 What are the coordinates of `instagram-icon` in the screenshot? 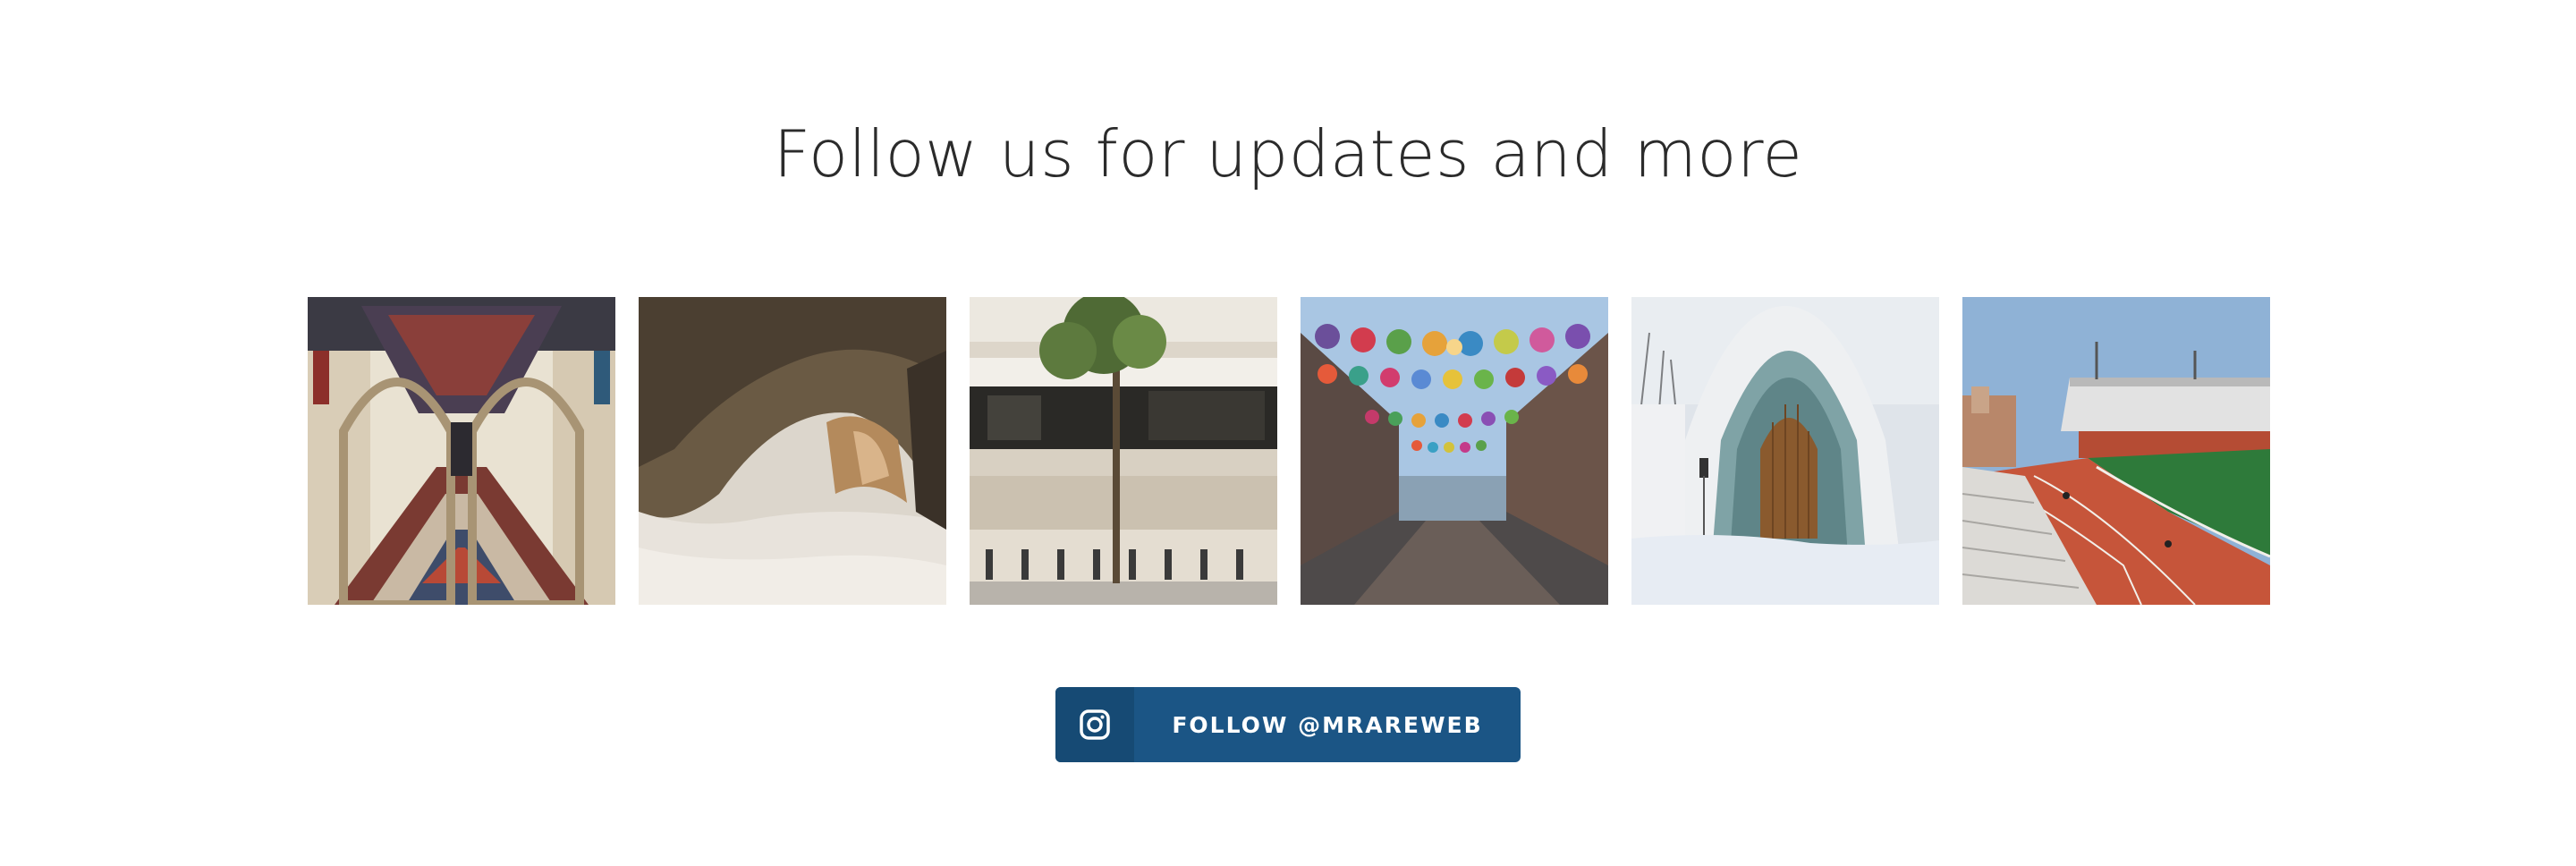 It's located at (1095, 724).